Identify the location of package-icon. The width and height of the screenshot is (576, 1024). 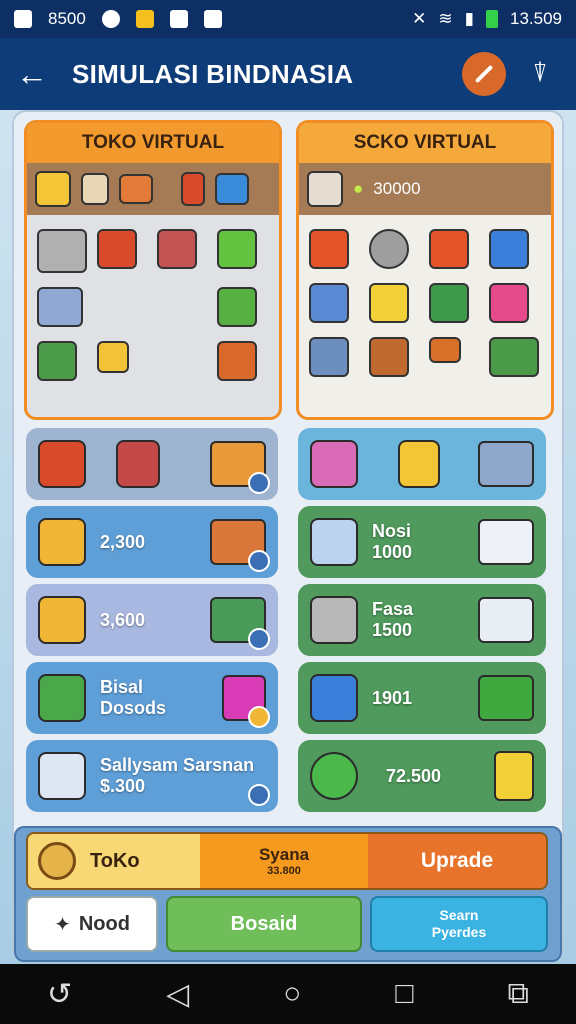
(95, 189).